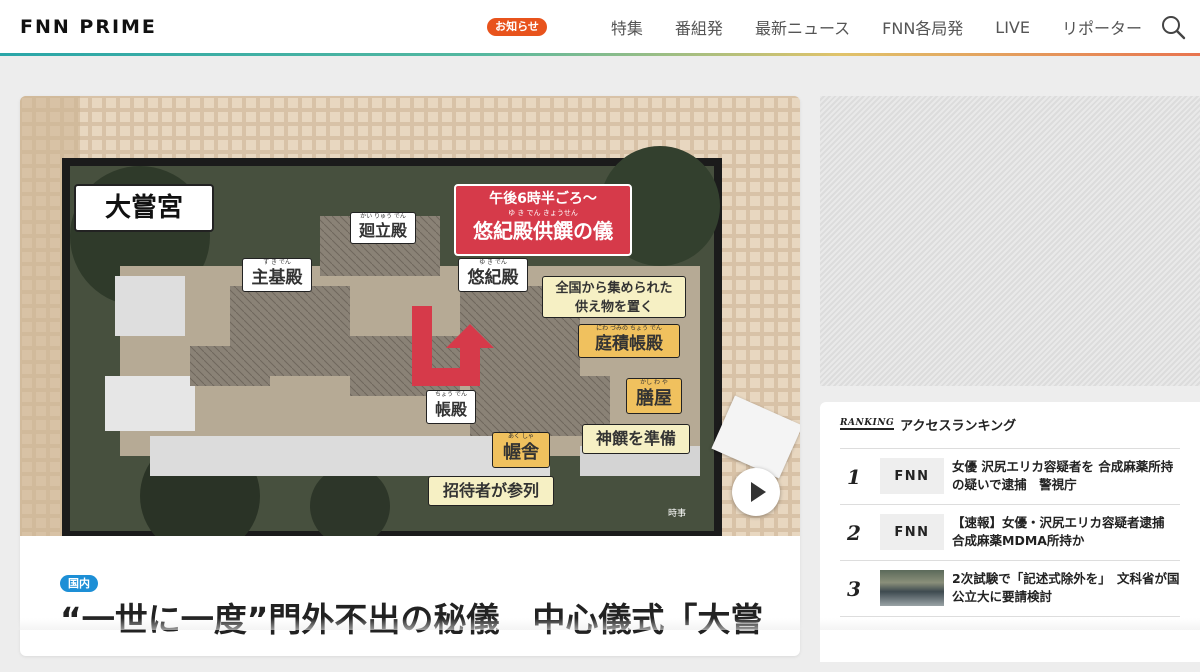 The width and height of the screenshot is (1200, 672). I want to click on article-headline: “一世に一度”門外不出の秘儀 中心儀式「大嘗, so click(415, 620).